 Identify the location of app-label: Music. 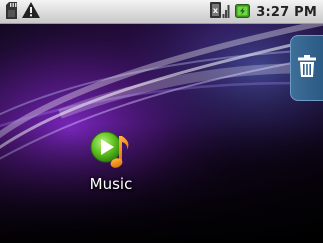
(111, 184).